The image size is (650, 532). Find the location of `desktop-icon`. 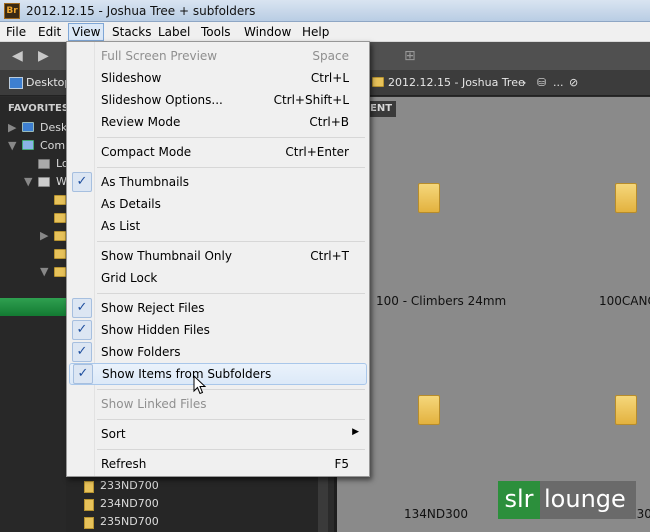

desktop-icon is located at coordinates (16, 83).